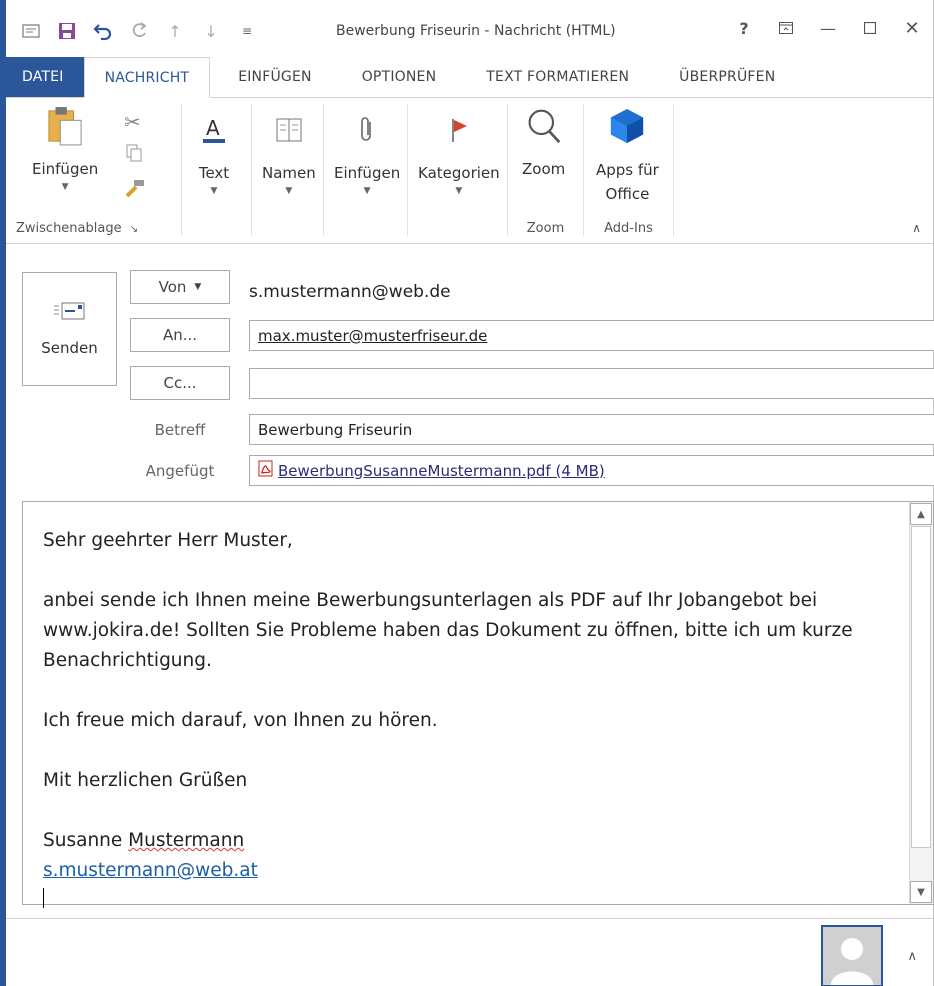  Describe the element at coordinates (722, 77) in the screenshot. I see `tab-ueberpruefen: ÜBERPRÜFEN` at that location.